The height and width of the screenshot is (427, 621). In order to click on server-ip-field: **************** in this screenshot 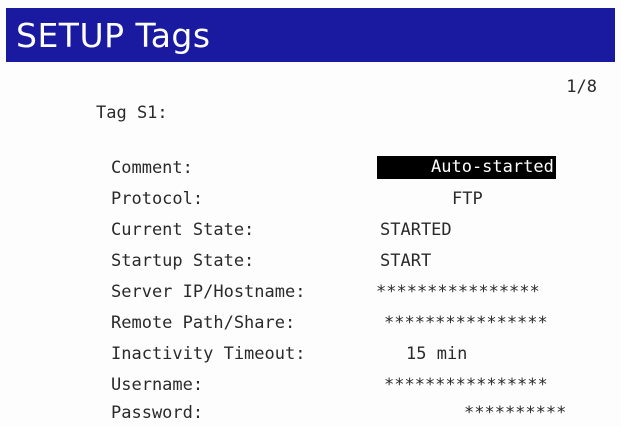, I will do `click(458, 292)`.